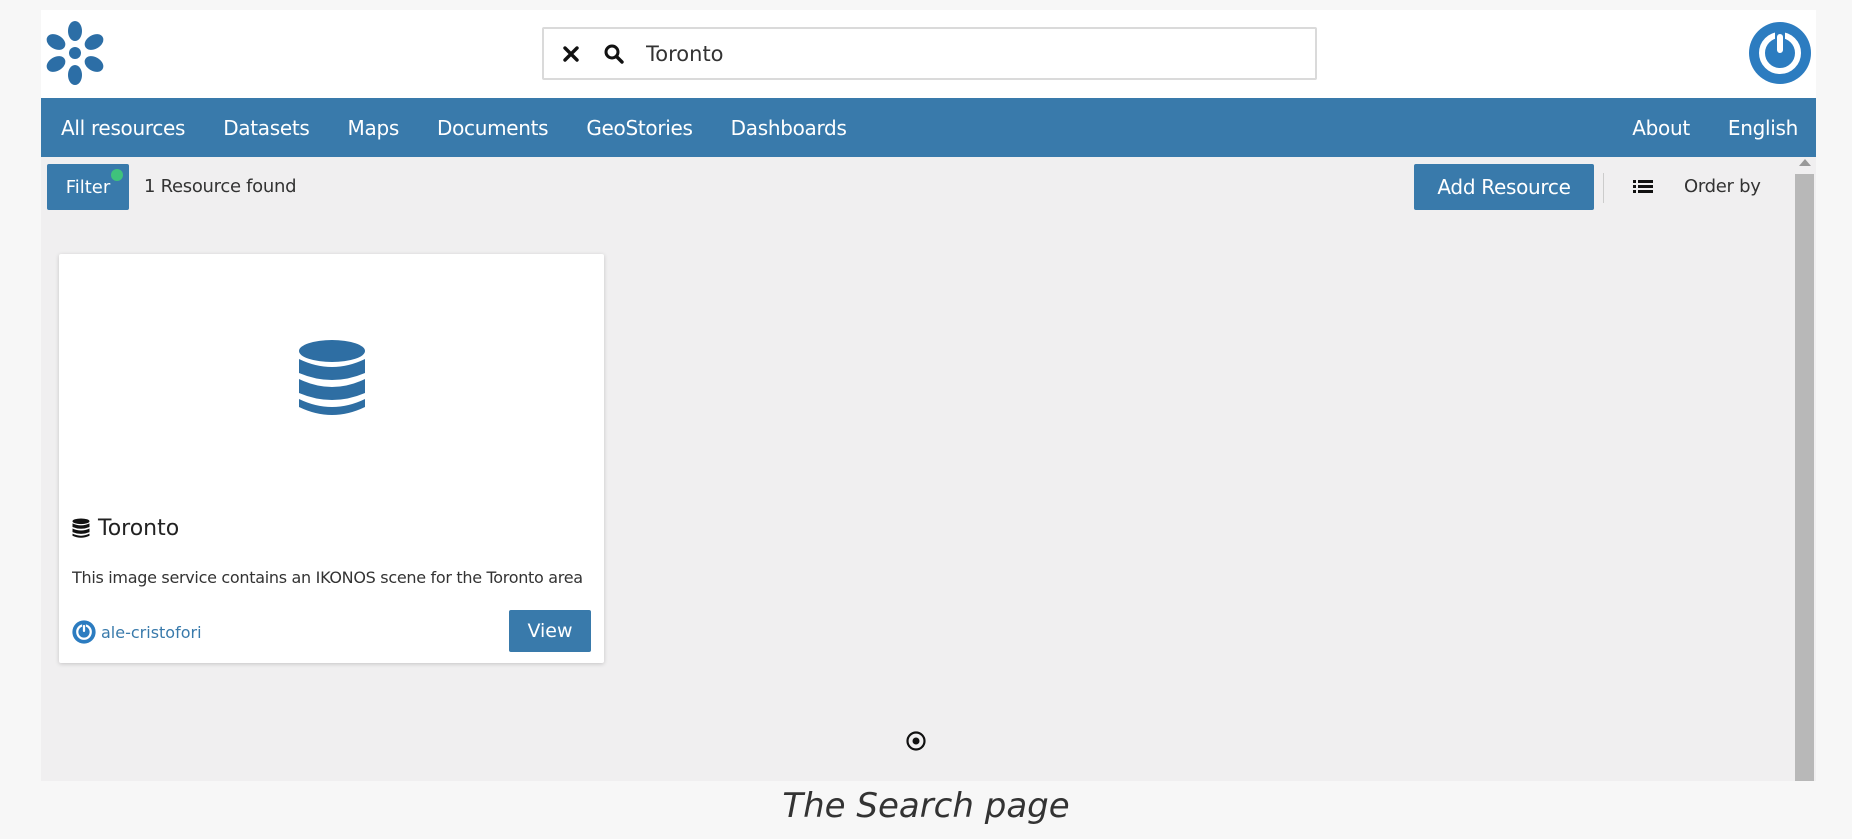 This screenshot has height=839, width=1852. I want to click on nav-maps: Maps, so click(373, 128).